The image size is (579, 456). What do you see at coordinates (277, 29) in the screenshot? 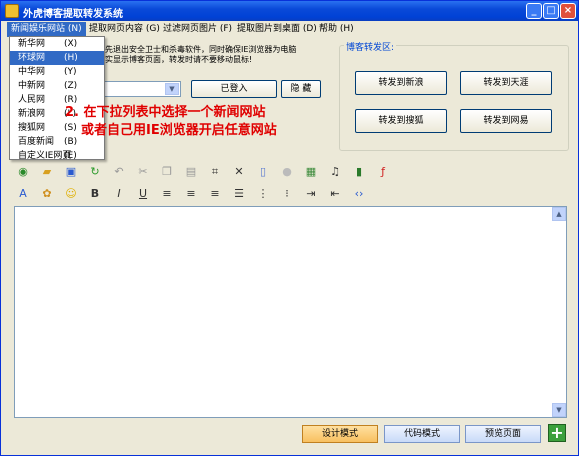
I see `menu-extract-images-desktop: 提取图片到桌面 (D)` at bounding box center [277, 29].